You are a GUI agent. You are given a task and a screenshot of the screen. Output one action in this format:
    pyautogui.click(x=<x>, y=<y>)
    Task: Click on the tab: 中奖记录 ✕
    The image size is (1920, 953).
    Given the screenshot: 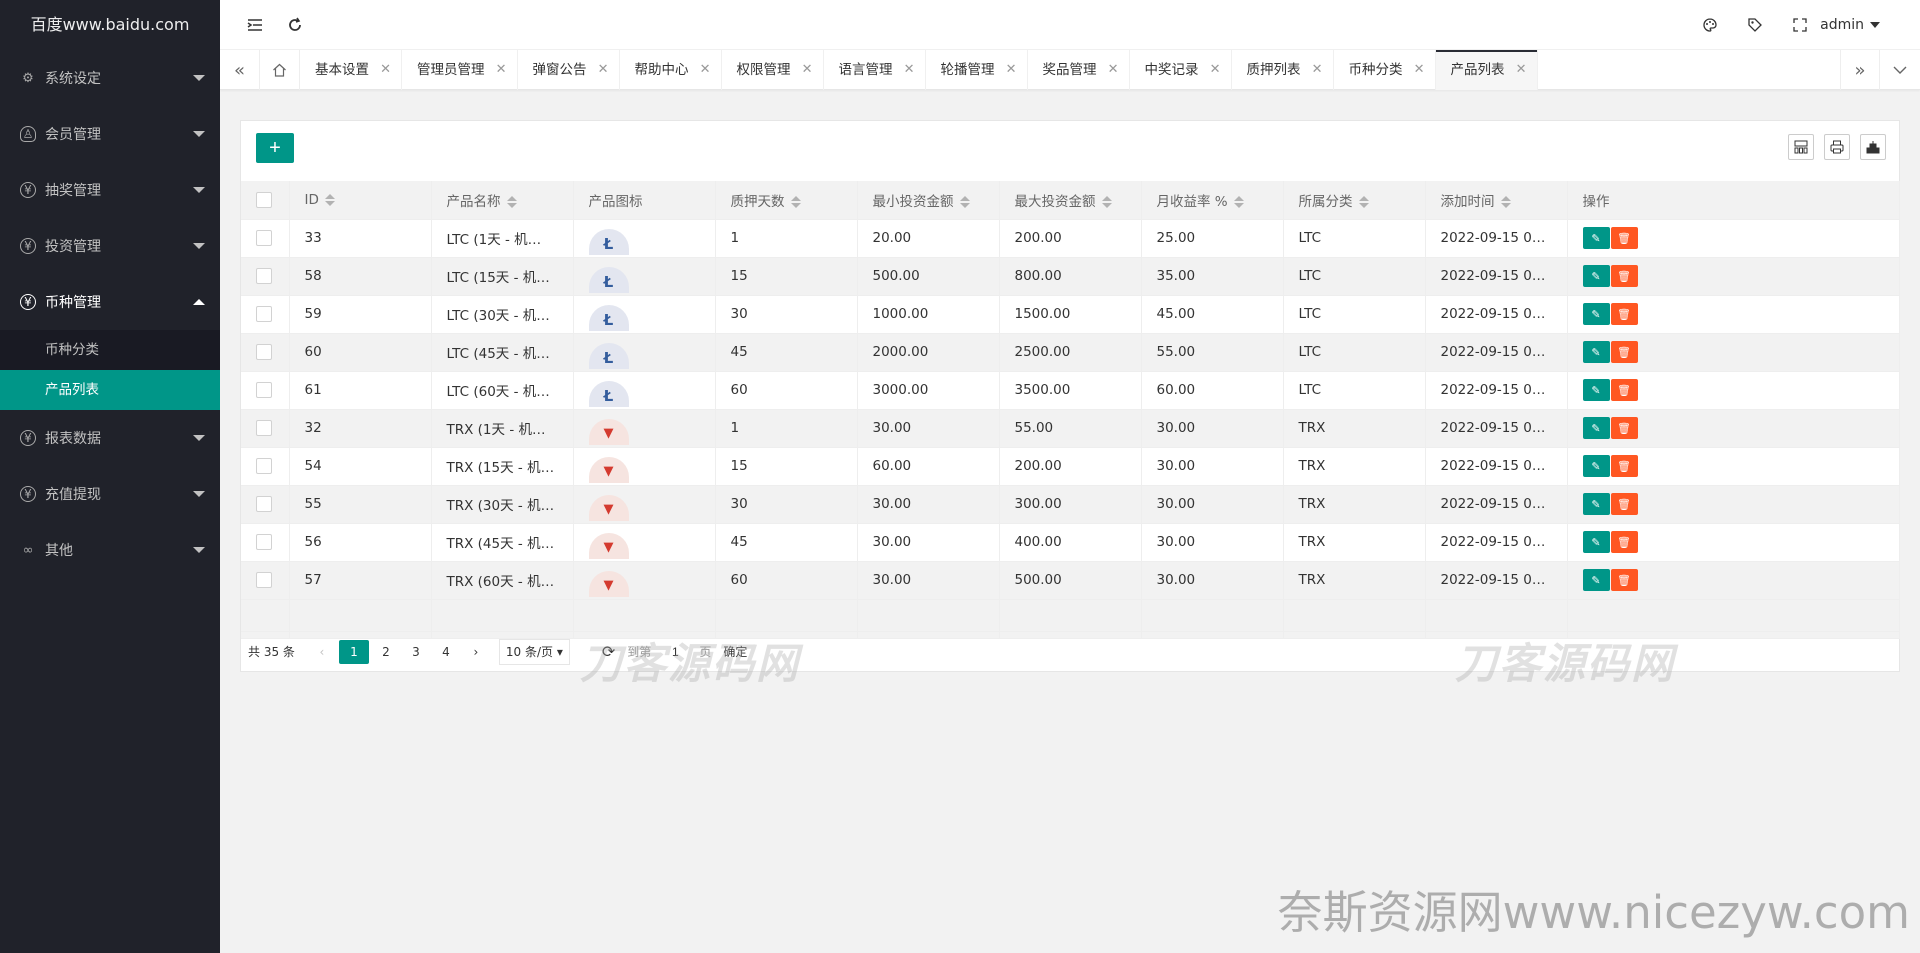 What is the action you would take?
    pyautogui.click(x=1181, y=70)
    